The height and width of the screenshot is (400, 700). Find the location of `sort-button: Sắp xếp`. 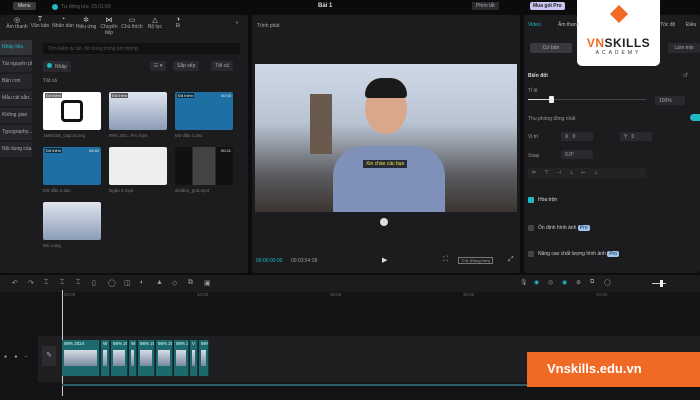

sort-button: Sắp xếp is located at coordinates (186, 66).